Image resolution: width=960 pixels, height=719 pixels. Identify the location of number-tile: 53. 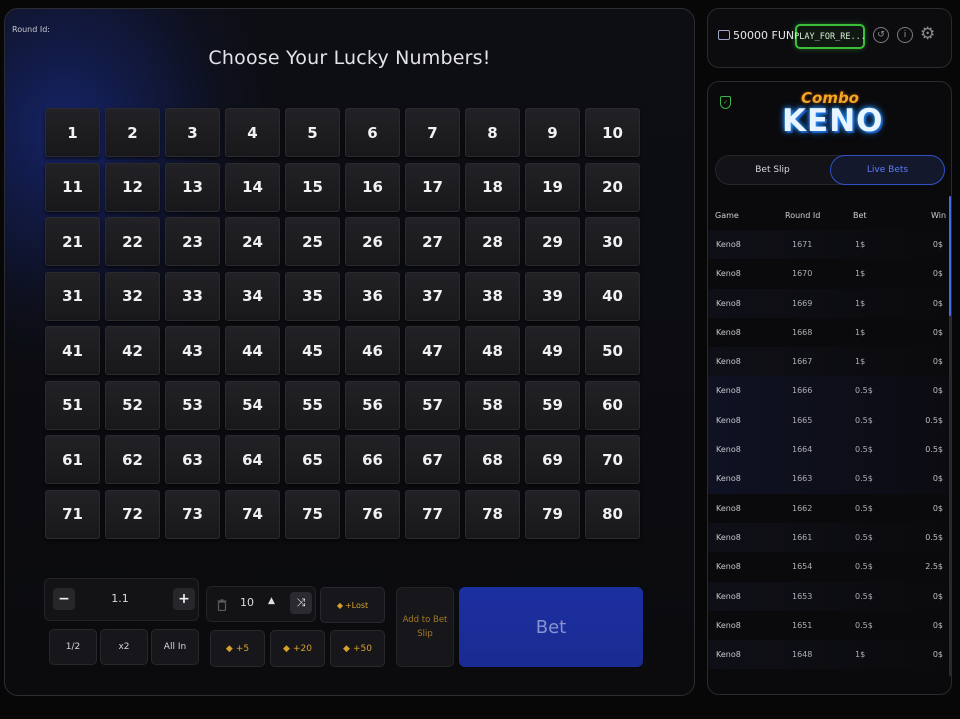
(192, 405).